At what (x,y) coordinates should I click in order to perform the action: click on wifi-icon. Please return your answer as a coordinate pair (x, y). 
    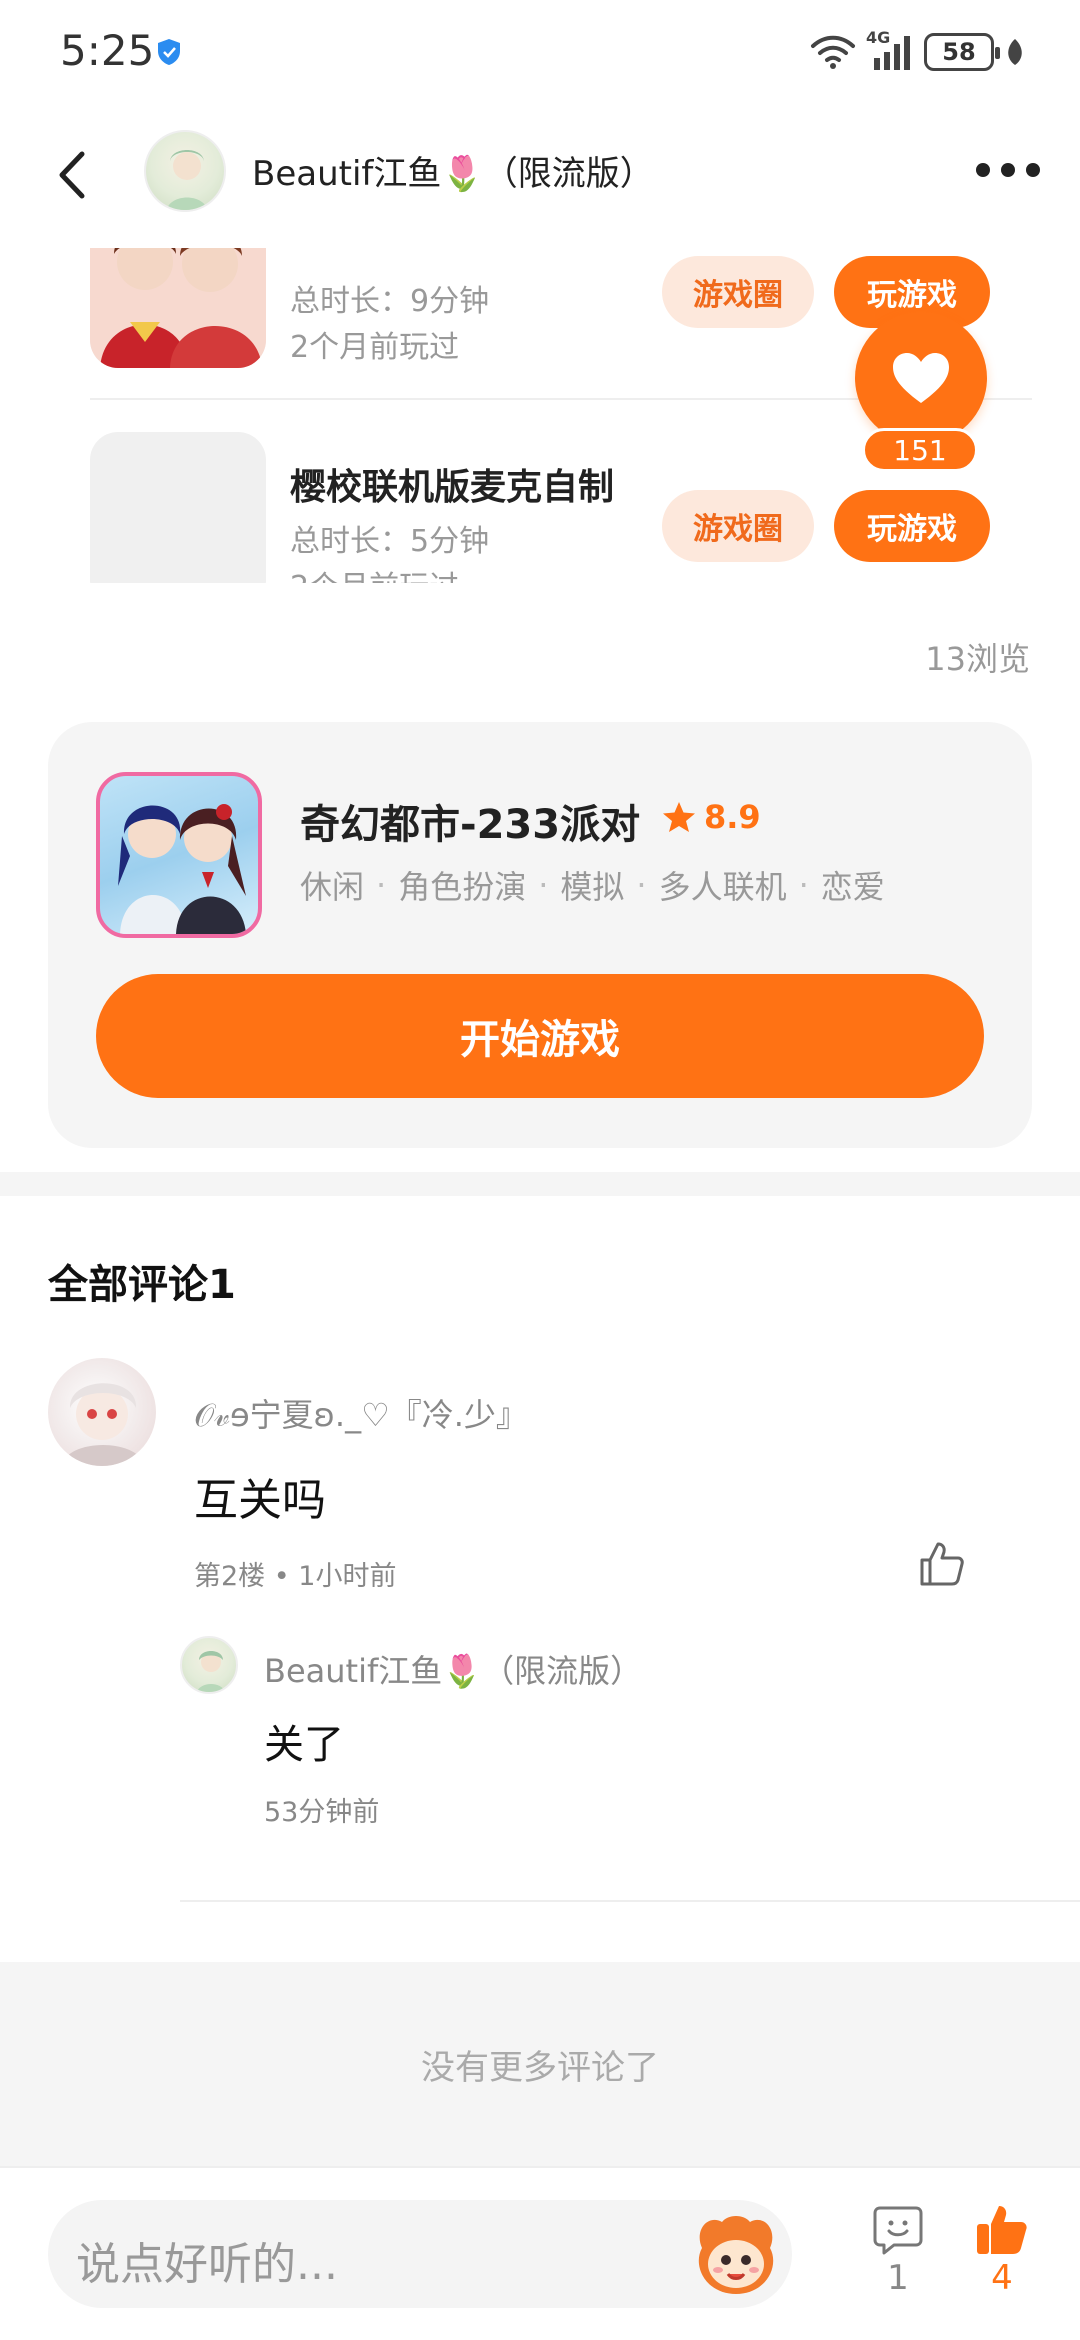
    Looking at the image, I should click on (833, 52).